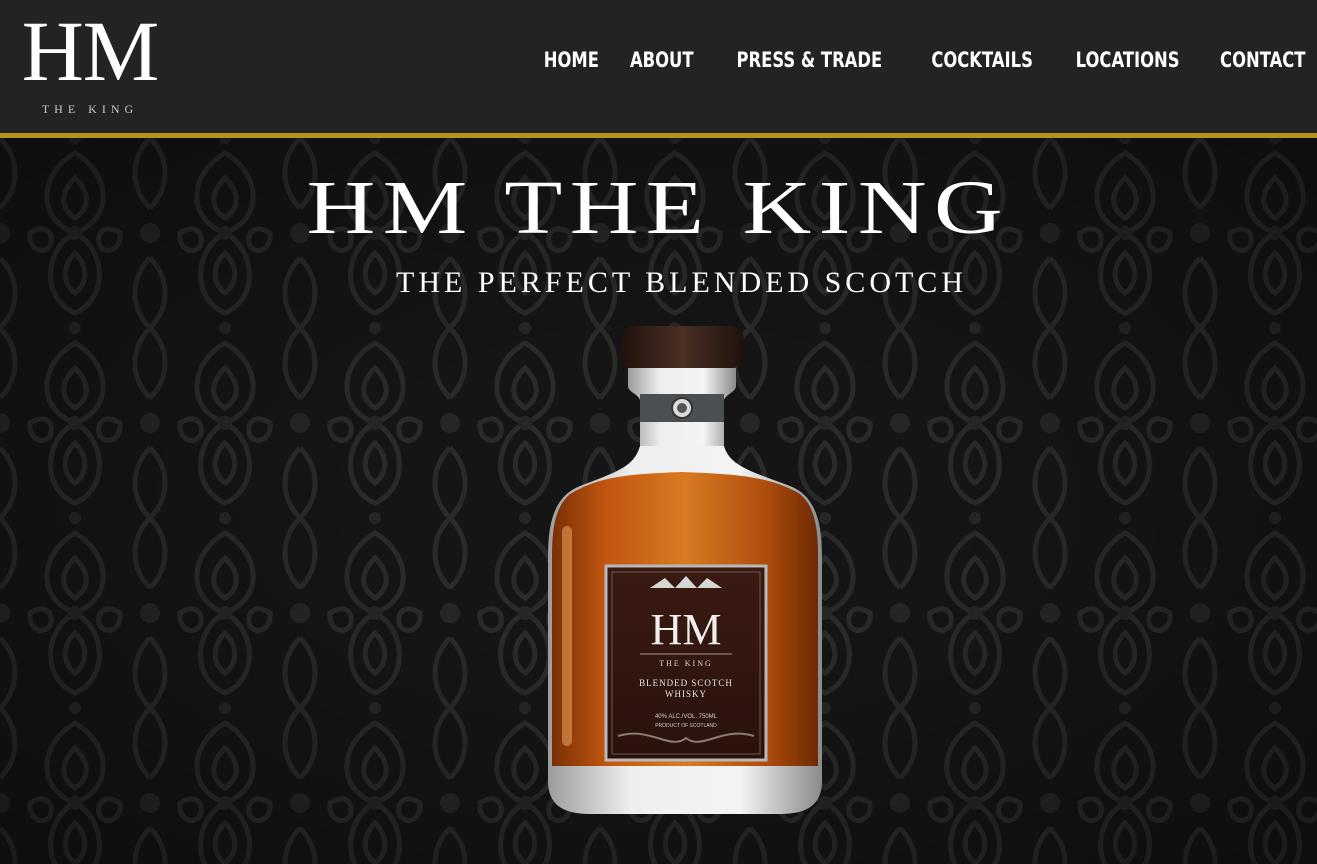 The image size is (1317, 864). What do you see at coordinates (686, 726) in the screenshot?
I see `label-origin: PRODUCT OF SCOTLAND` at bounding box center [686, 726].